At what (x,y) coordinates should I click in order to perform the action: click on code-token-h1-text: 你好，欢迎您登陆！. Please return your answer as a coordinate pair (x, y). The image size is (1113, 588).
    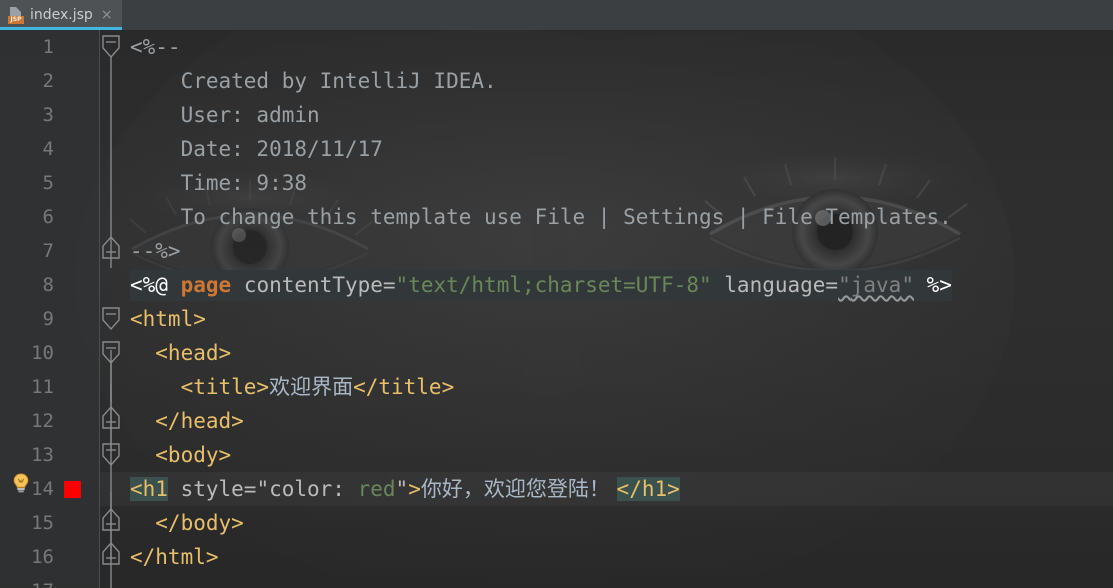
    Looking at the image, I should click on (518, 489).